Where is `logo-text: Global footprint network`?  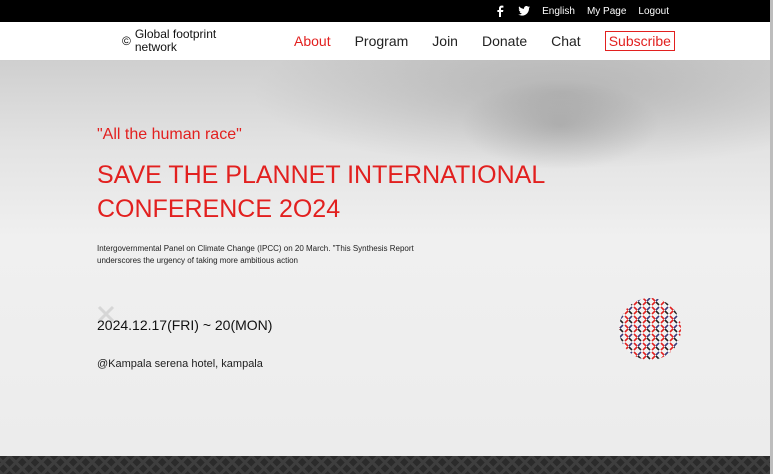
logo-text: Global footprint network is located at coordinates (175, 40).